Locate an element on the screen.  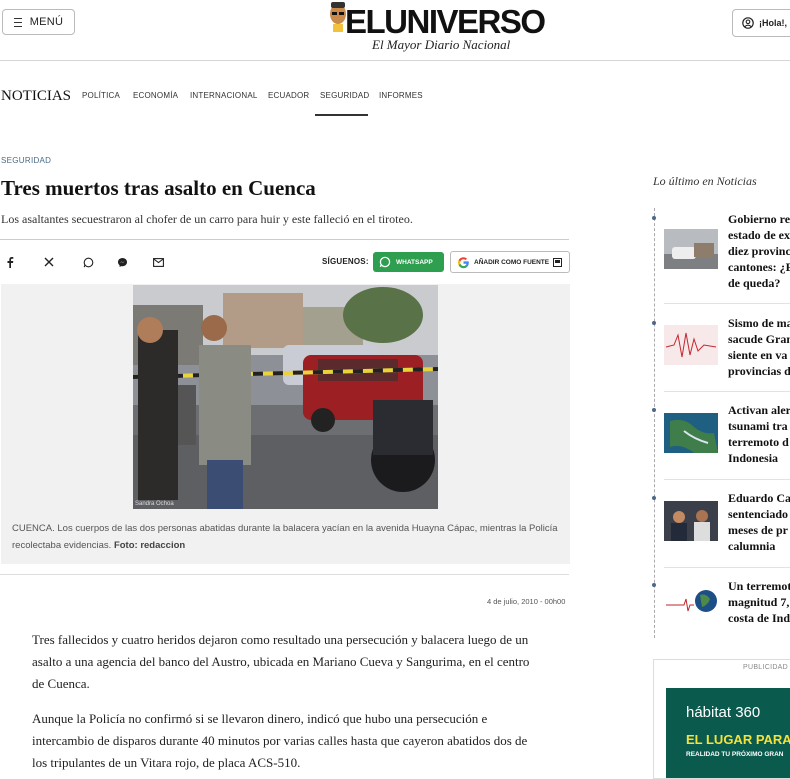
ad-label: PUBLICIDAD is located at coordinates (766, 667).